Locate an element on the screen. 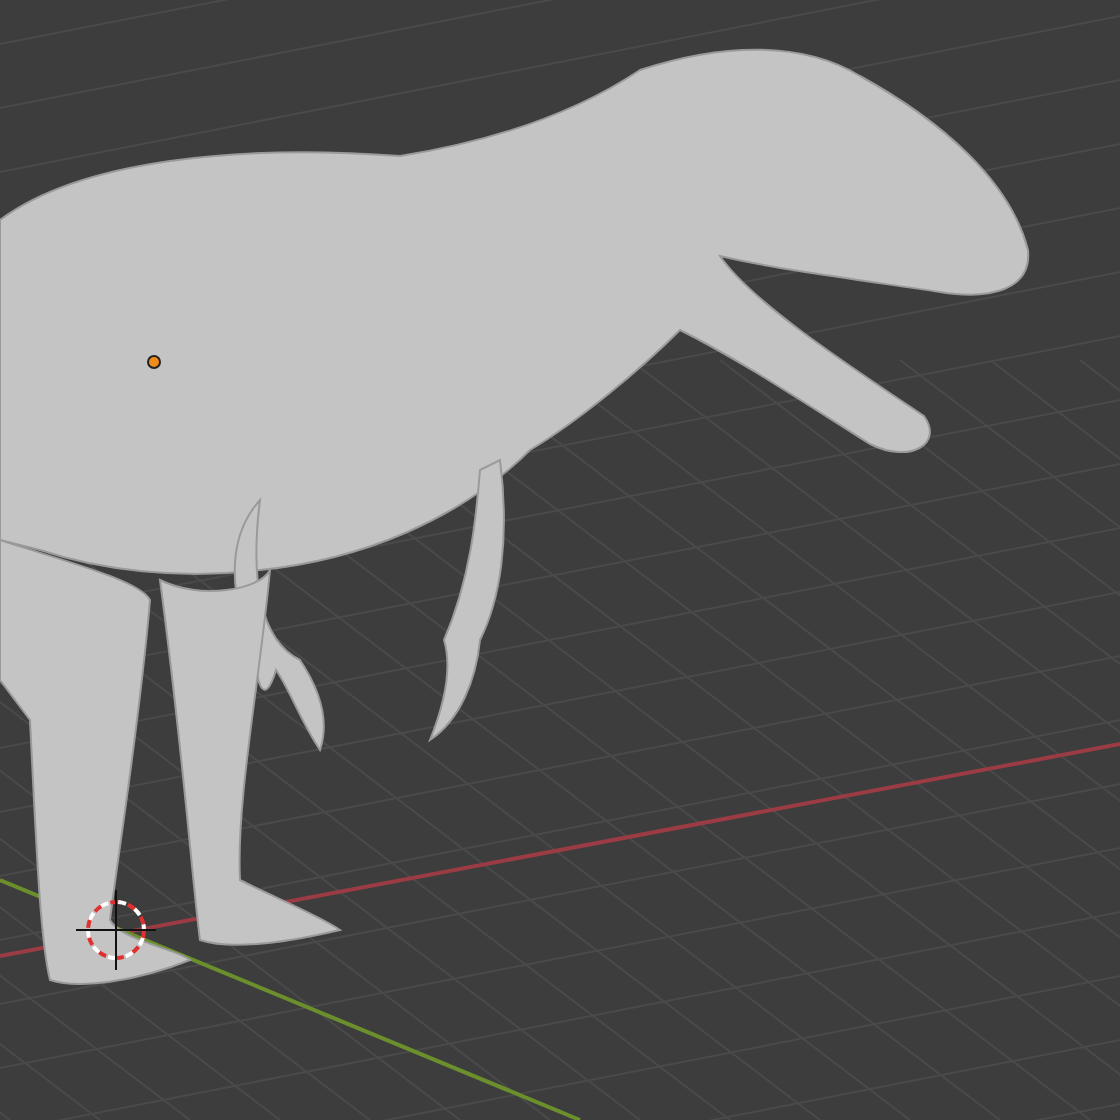 The height and width of the screenshot is (1120, 1120). 3d-cursor-icon is located at coordinates (116, 930).